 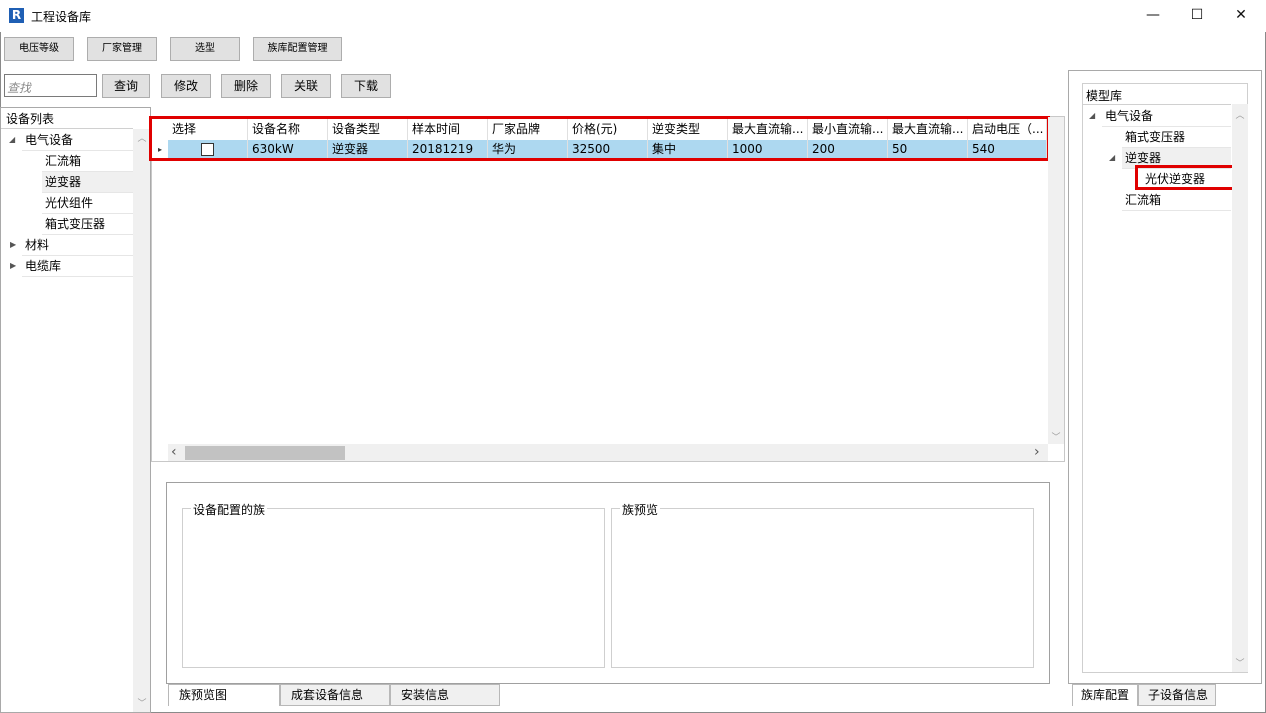 What do you see at coordinates (335, 695) in the screenshot?
I see `tab-package-device-info: 成套设备信息` at bounding box center [335, 695].